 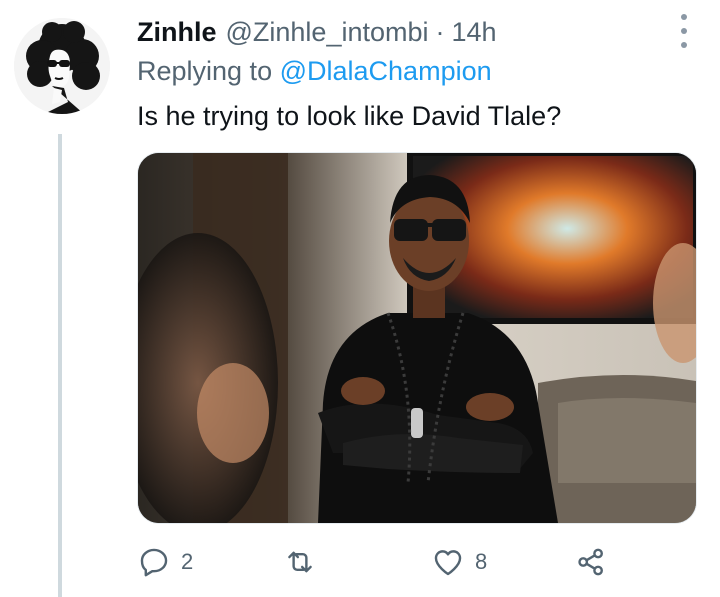 I want to click on reply-action: 2, so click(x=165, y=562).